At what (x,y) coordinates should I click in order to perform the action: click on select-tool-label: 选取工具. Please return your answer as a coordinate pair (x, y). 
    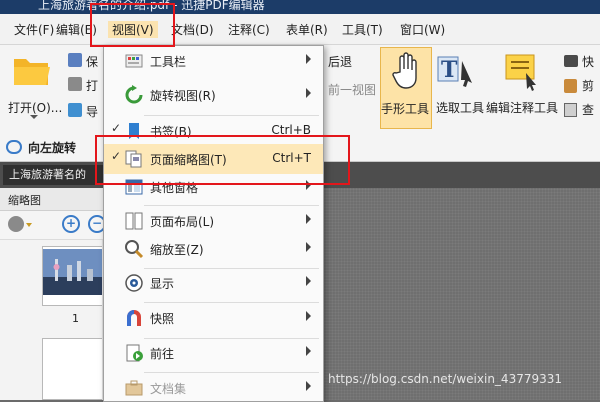
    Looking at the image, I should click on (460, 108).